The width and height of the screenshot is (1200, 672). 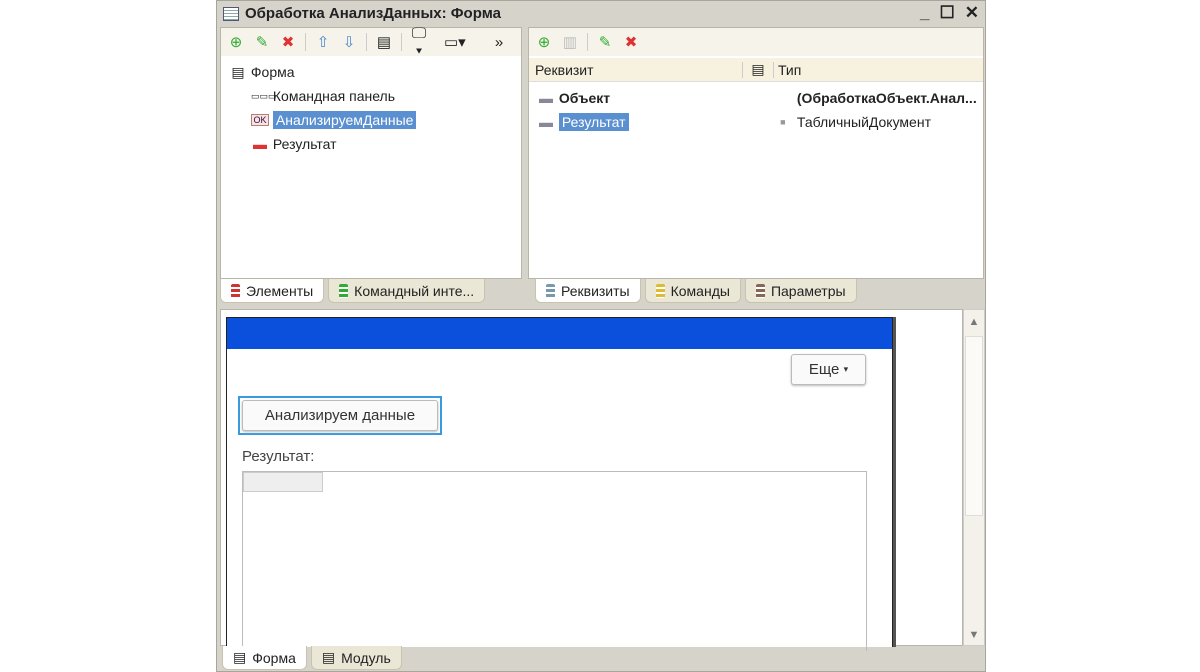 I want to click on vertical-scrollbar: ▲ ▼, so click(x=974, y=477).